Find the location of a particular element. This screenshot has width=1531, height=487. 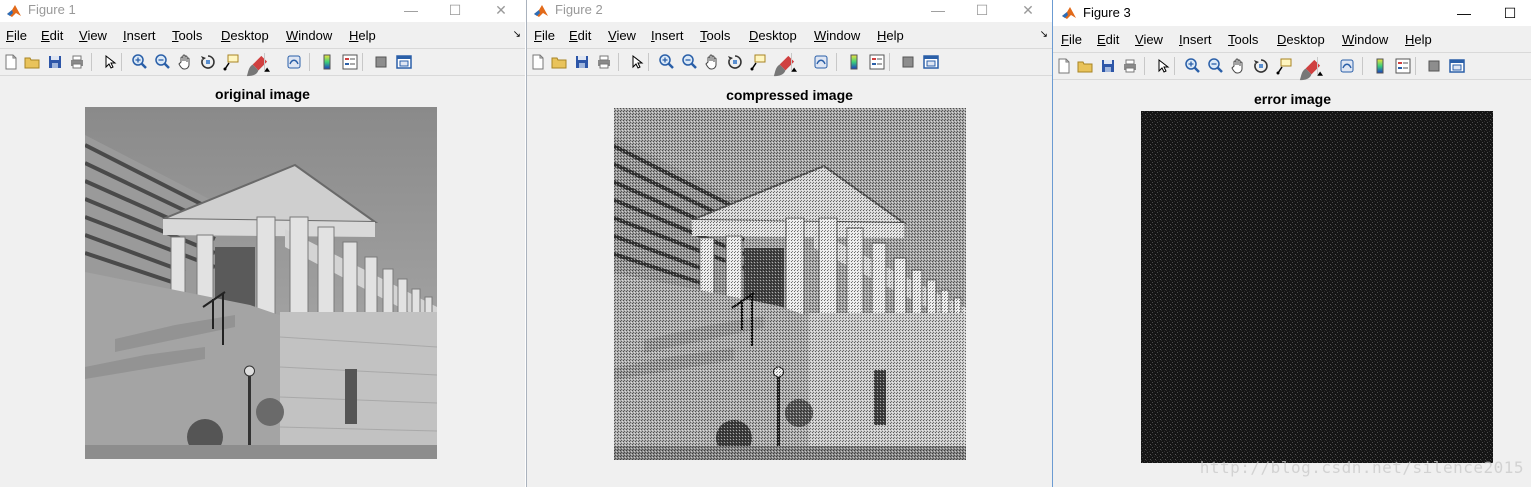

title-bar: Figure 2 — ☐ ✕ is located at coordinates (789, 11).